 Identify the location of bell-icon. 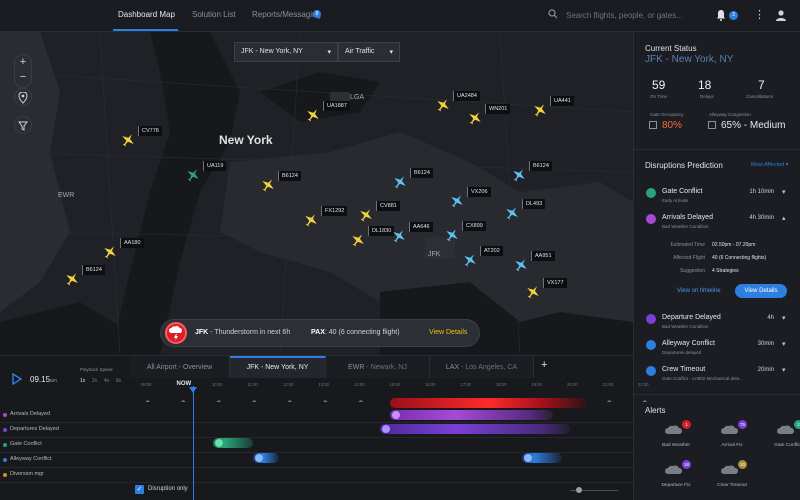
(721, 15).